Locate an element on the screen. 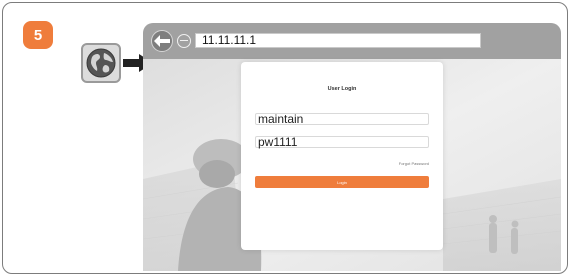  url-input: 11.11.11.1 is located at coordinates (338, 40).